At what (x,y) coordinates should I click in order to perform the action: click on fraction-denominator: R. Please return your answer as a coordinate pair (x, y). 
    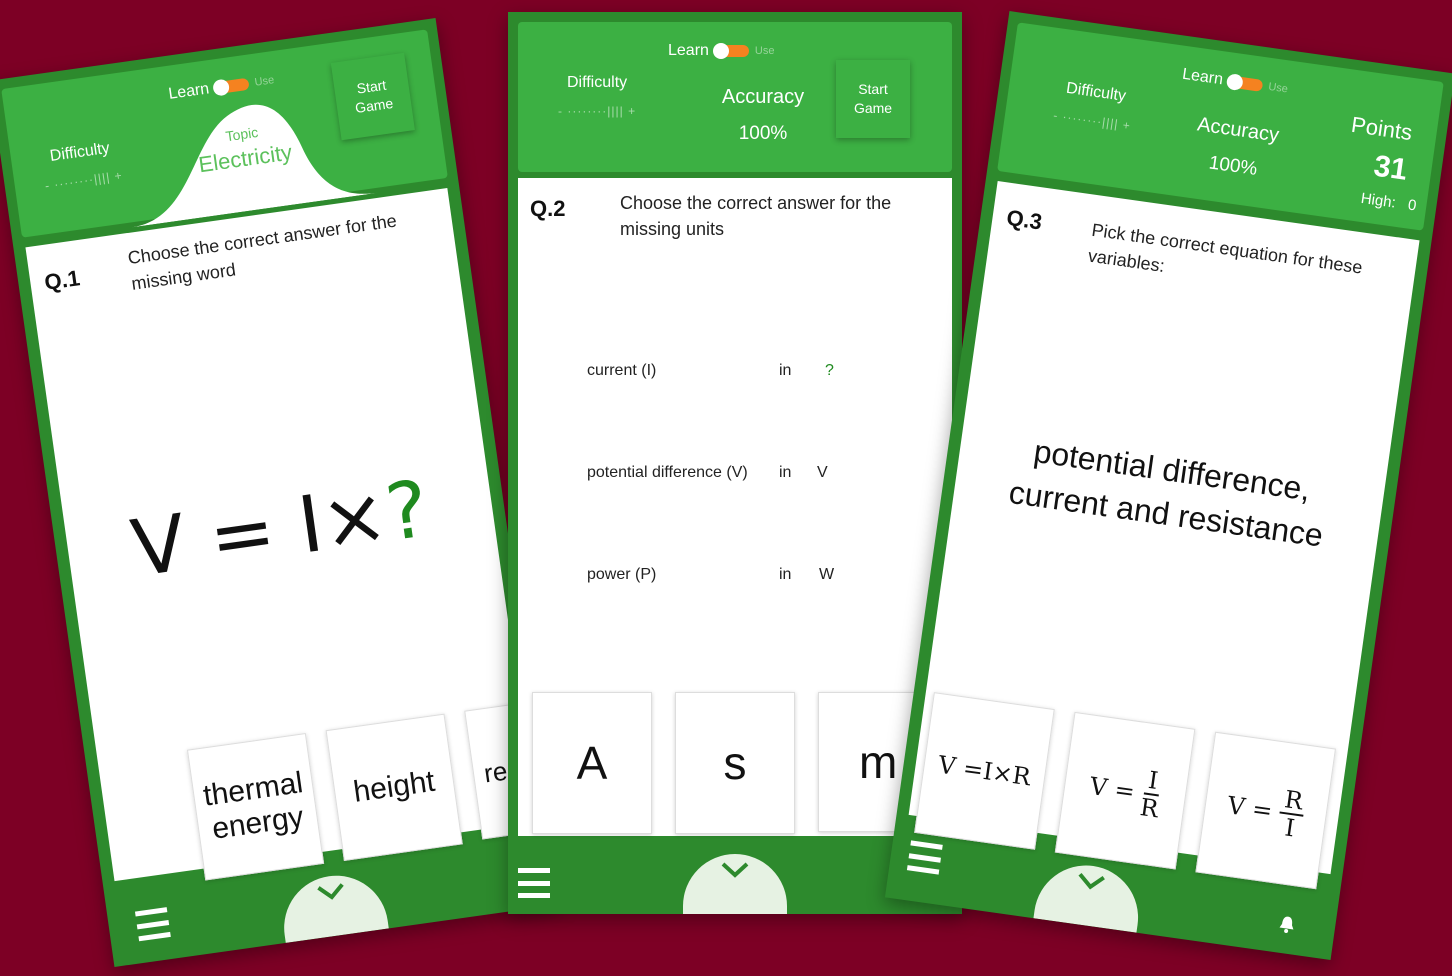
    Looking at the image, I should click on (1149, 808).